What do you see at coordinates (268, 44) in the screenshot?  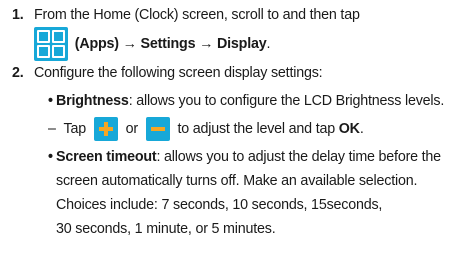 I see `step-1-end: .` at bounding box center [268, 44].